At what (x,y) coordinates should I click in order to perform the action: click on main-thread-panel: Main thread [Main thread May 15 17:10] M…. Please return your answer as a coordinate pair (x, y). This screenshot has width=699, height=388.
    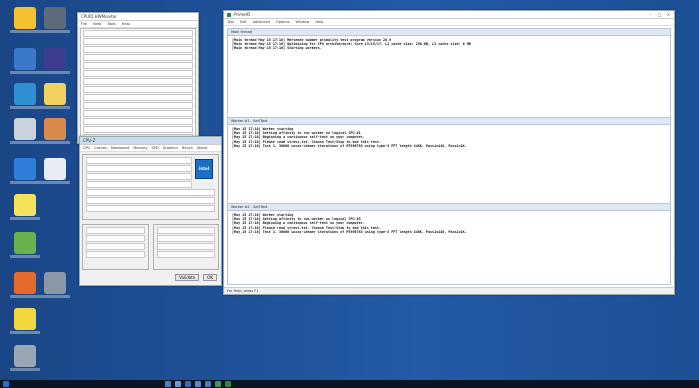
    Looking at the image, I should click on (449, 73).